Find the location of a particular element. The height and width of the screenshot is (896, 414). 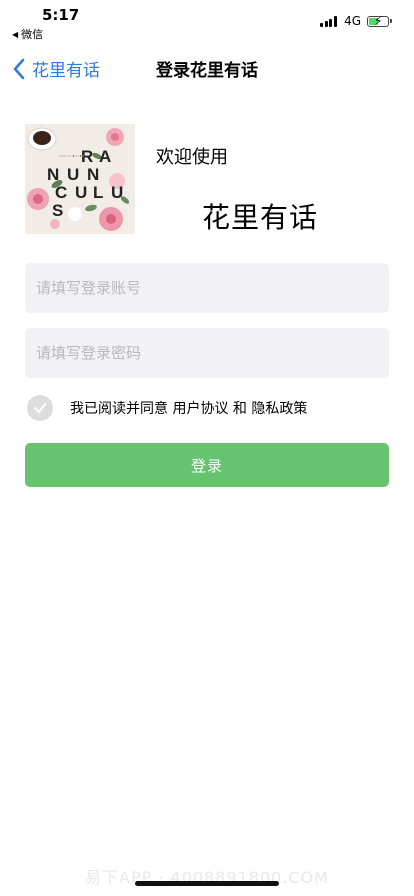

login-button: 登录 is located at coordinates (207, 465).